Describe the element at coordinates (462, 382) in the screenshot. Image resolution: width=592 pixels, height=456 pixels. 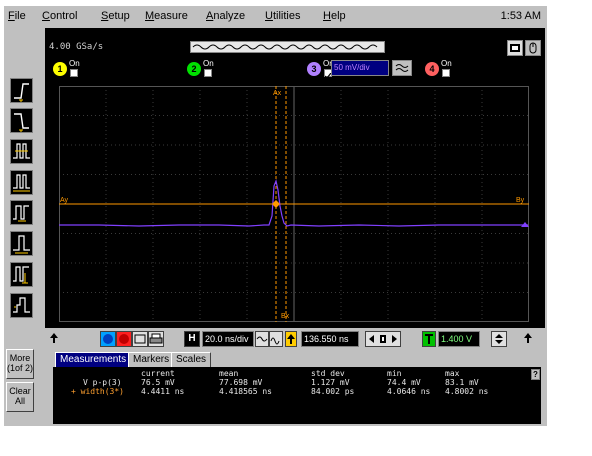
I see `vpp-max: 83.1 mV` at that location.